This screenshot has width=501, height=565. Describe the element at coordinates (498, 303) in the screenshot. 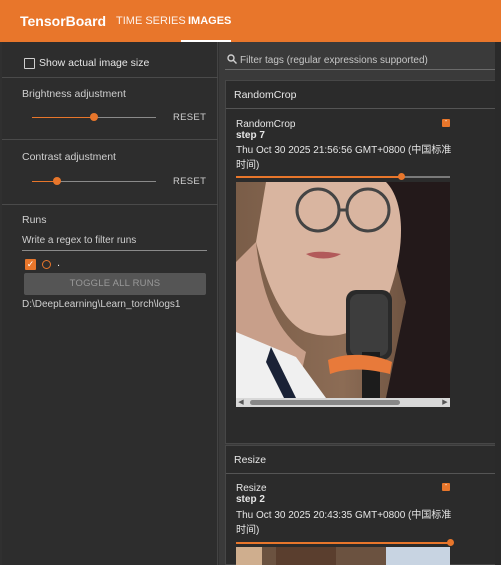

I see `page-scrollbar` at that location.